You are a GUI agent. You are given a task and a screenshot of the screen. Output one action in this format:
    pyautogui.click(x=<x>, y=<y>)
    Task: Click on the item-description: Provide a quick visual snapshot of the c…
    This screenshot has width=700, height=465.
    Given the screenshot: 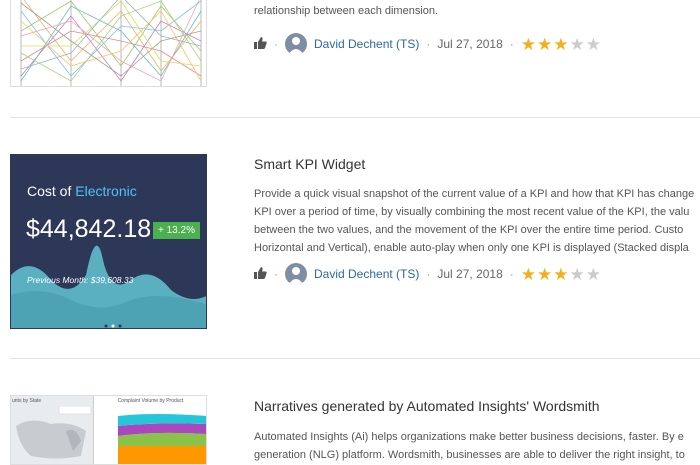 What is the action you would take?
    pyautogui.click(x=477, y=221)
    